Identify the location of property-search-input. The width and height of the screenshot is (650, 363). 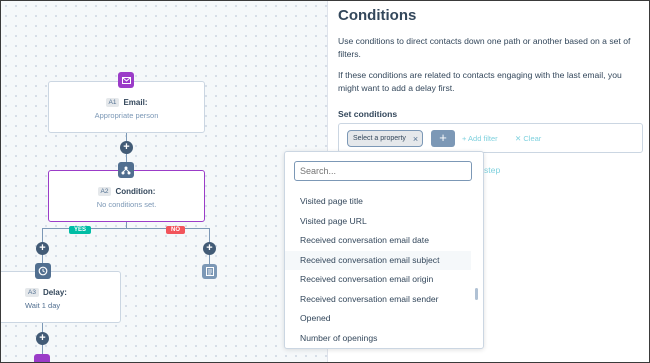
(383, 171).